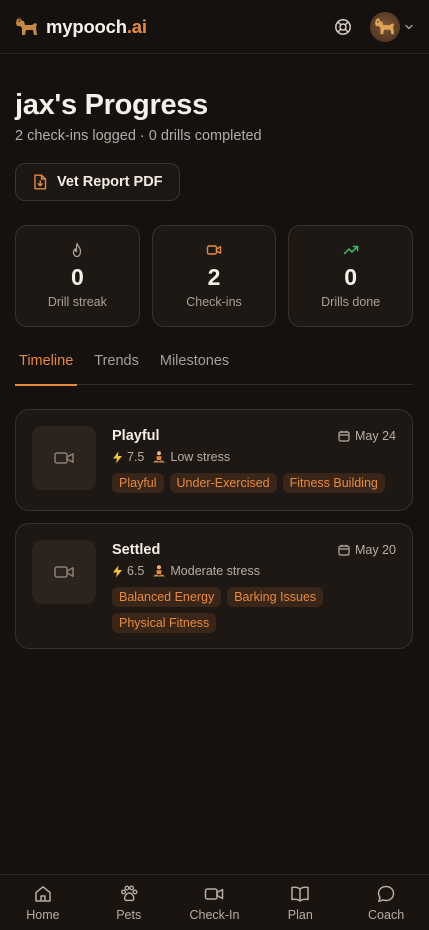 Image resolution: width=429 pixels, height=930 pixels. What do you see at coordinates (351, 302) in the screenshot?
I see `stat-label: Drills done` at bounding box center [351, 302].